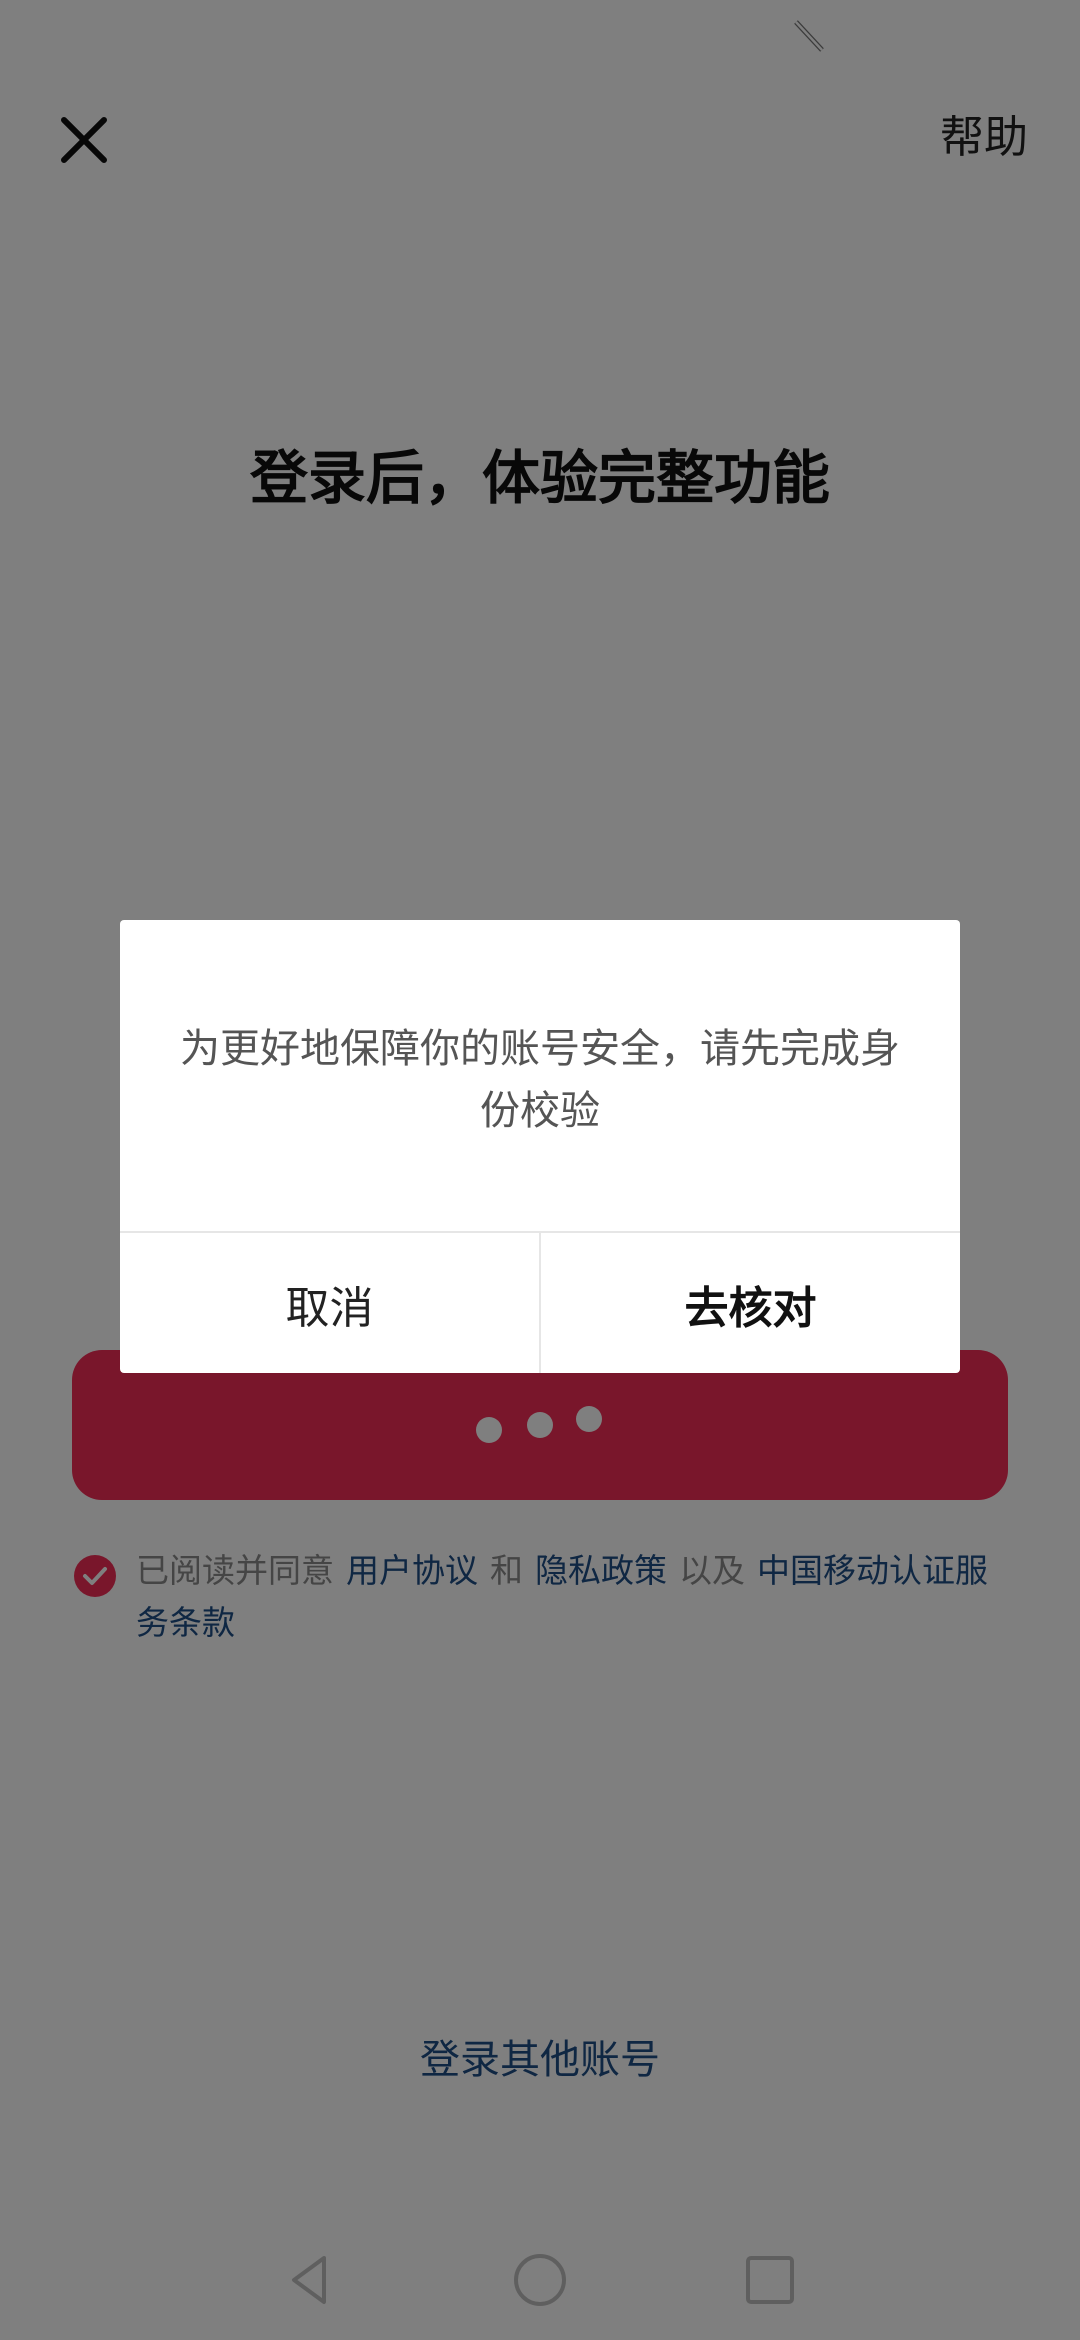 Image resolution: width=1080 pixels, height=2340 pixels. I want to click on dialog-actions: 取消 去核对, so click(540, 1302).